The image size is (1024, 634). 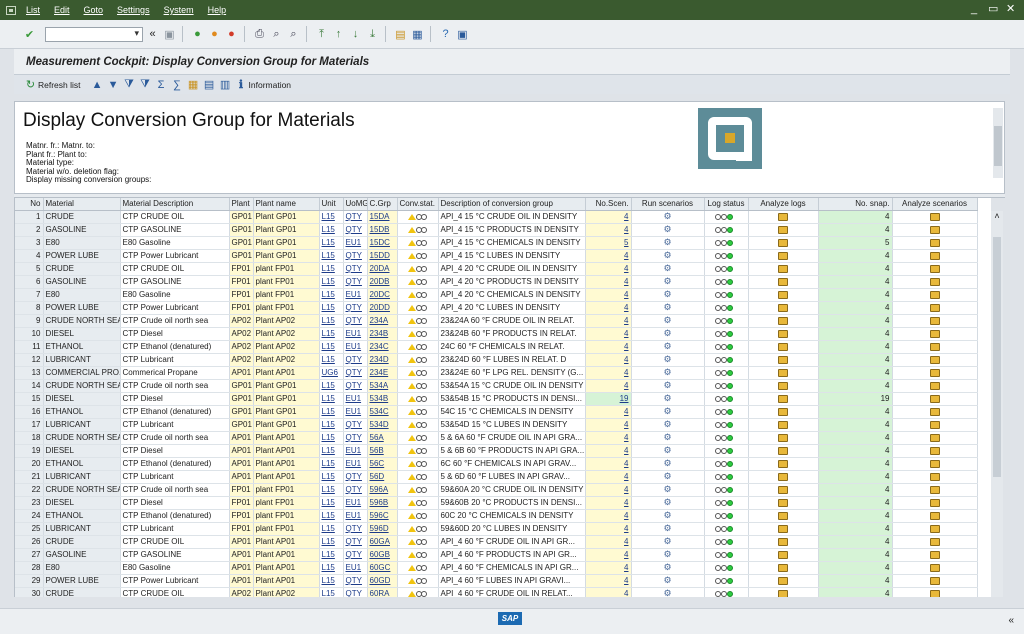 What do you see at coordinates (608, 243) in the screenshot?
I see `no-scenarios-link: 5` at bounding box center [608, 243].